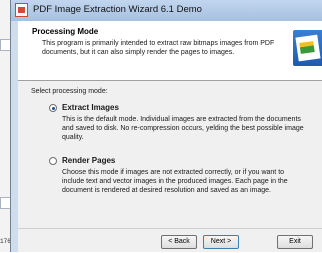  I want to click on render-pages-label: Render Pages, so click(88, 160).